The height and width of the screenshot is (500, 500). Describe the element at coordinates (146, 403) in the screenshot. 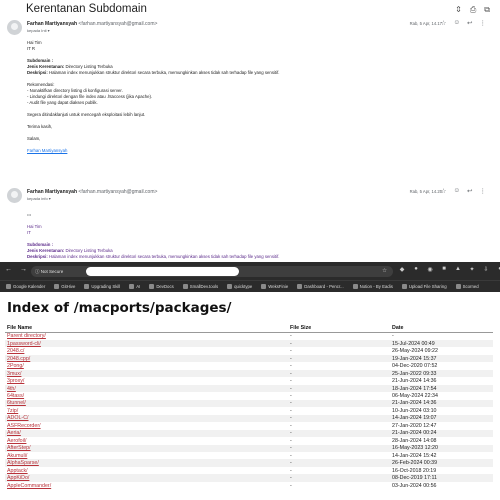

I see `file-name-cell: 6tunnel/` at that location.